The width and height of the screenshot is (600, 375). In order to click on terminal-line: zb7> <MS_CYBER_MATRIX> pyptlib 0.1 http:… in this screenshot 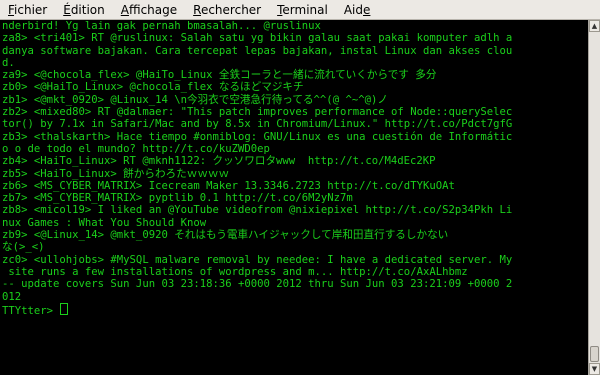, I will do `click(177, 198)`.